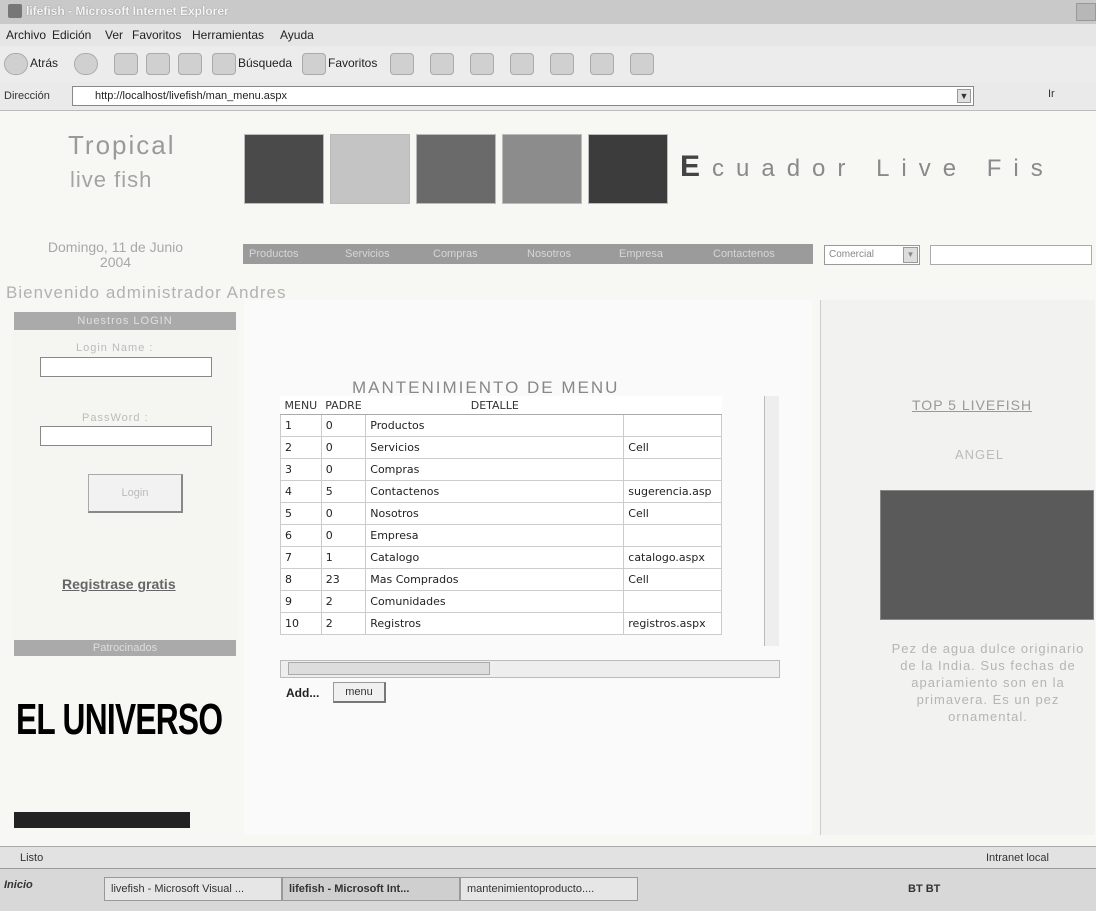  What do you see at coordinates (1086, 12) in the screenshot?
I see `minimize-button` at bounding box center [1086, 12].